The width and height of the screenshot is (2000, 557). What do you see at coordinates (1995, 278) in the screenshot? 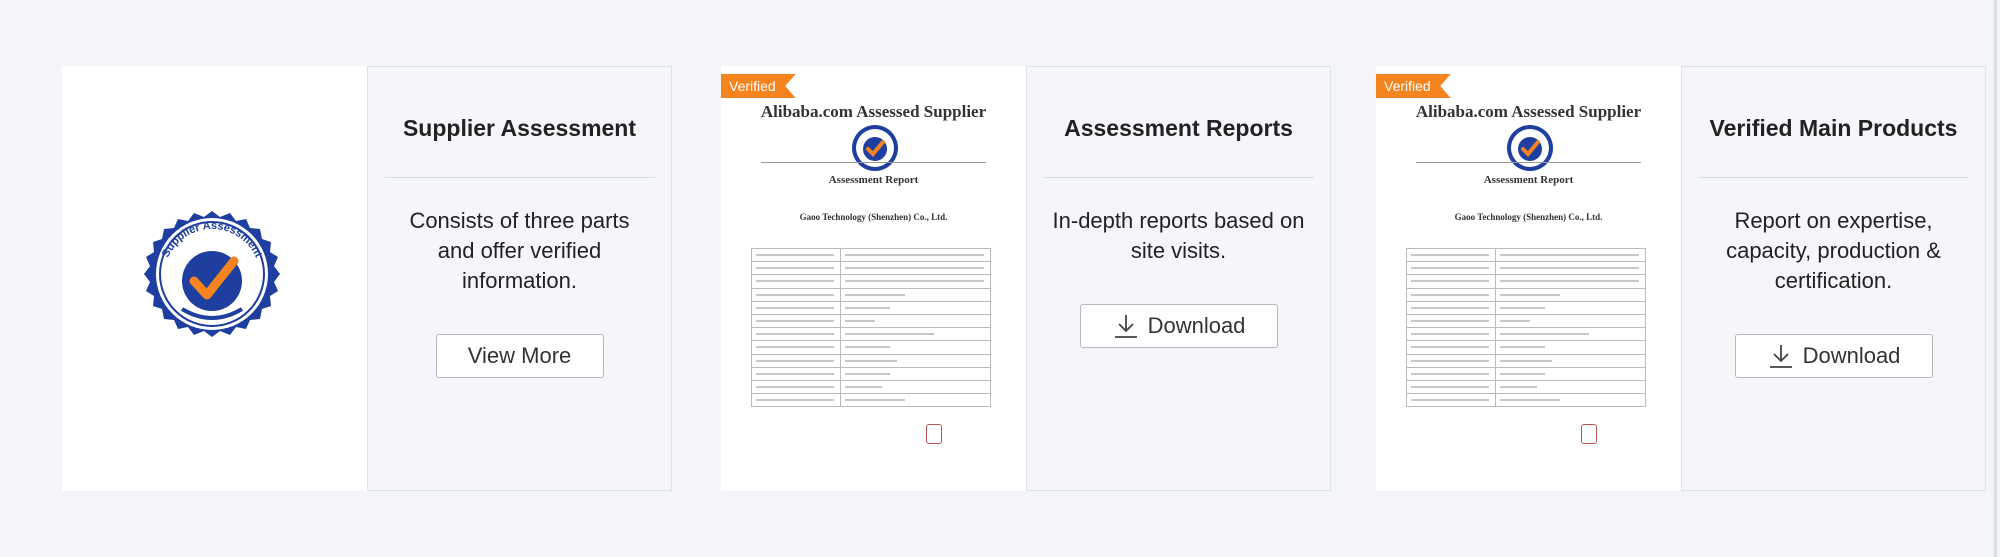
I see `page-edge-divider` at bounding box center [1995, 278].